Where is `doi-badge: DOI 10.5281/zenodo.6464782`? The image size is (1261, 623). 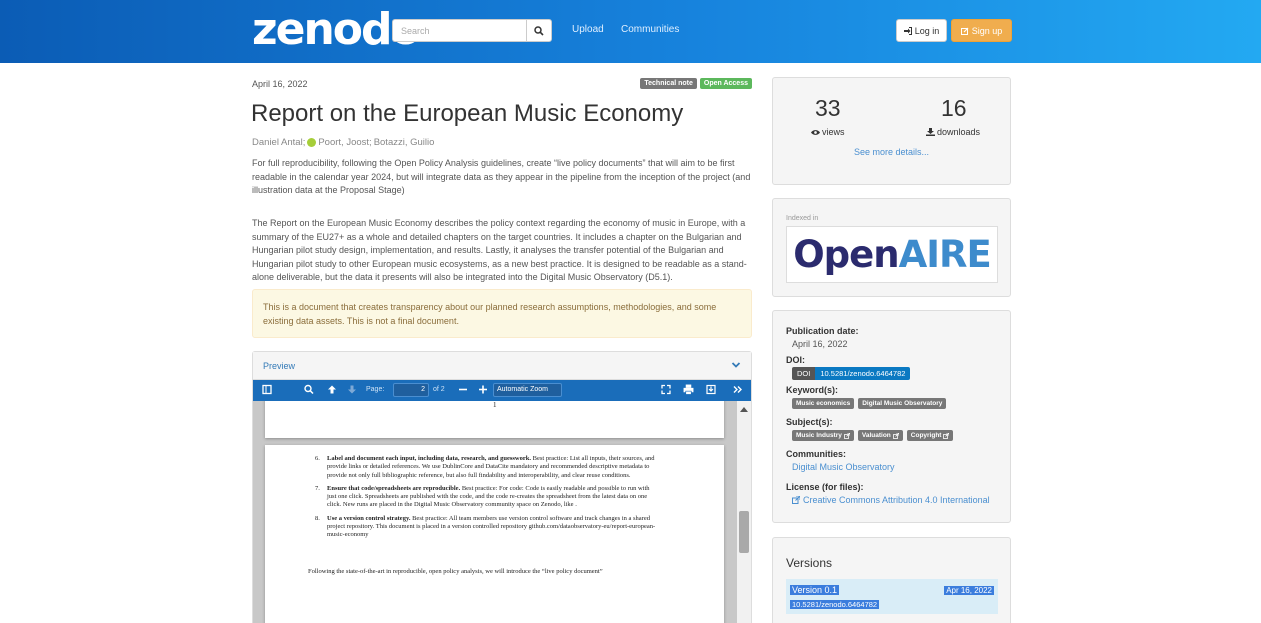 doi-badge: DOI 10.5281/zenodo.6464782 is located at coordinates (851, 373).